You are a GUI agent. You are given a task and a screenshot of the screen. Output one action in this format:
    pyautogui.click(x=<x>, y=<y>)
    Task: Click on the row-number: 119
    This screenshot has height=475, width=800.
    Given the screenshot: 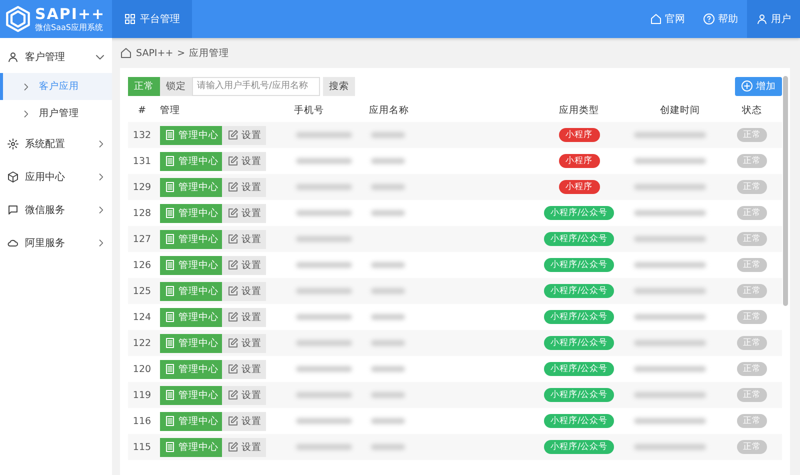 What is the action you would take?
    pyautogui.click(x=142, y=395)
    